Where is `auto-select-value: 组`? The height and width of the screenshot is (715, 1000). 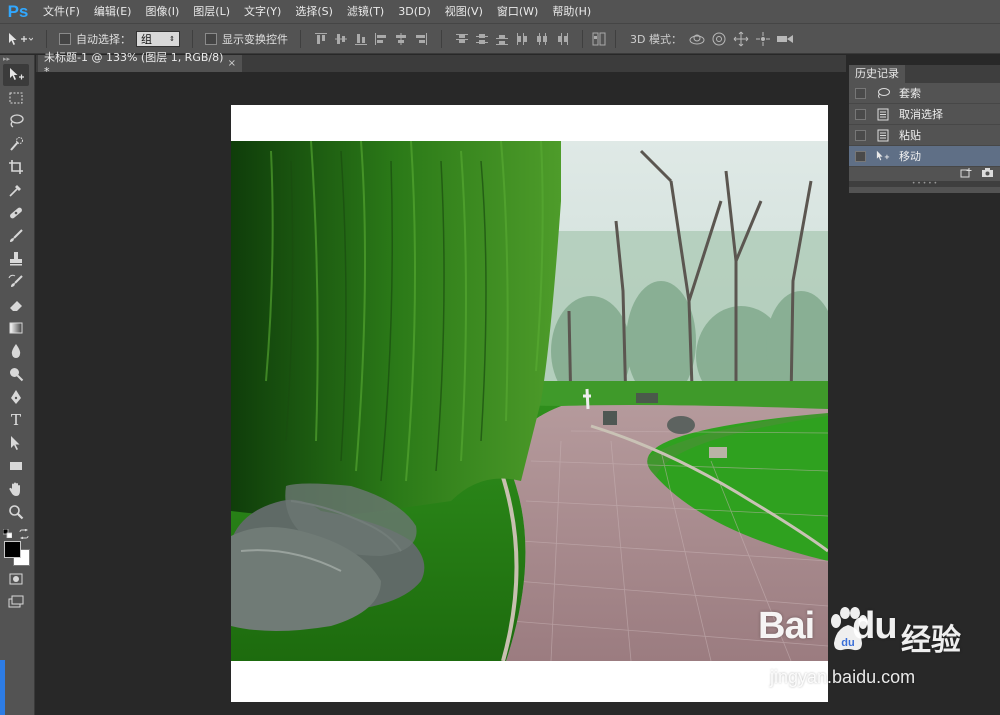 auto-select-value: 组 is located at coordinates (146, 39).